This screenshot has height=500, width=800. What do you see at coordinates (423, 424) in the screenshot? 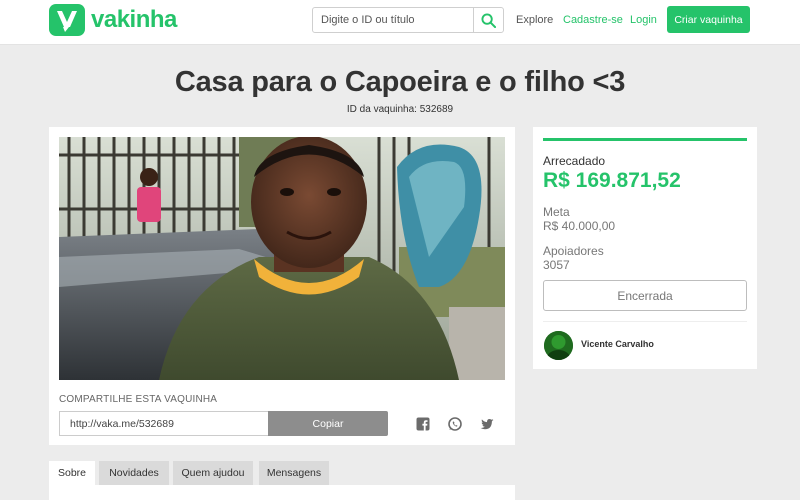
I see `facebook-icon` at bounding box center [423, 424].